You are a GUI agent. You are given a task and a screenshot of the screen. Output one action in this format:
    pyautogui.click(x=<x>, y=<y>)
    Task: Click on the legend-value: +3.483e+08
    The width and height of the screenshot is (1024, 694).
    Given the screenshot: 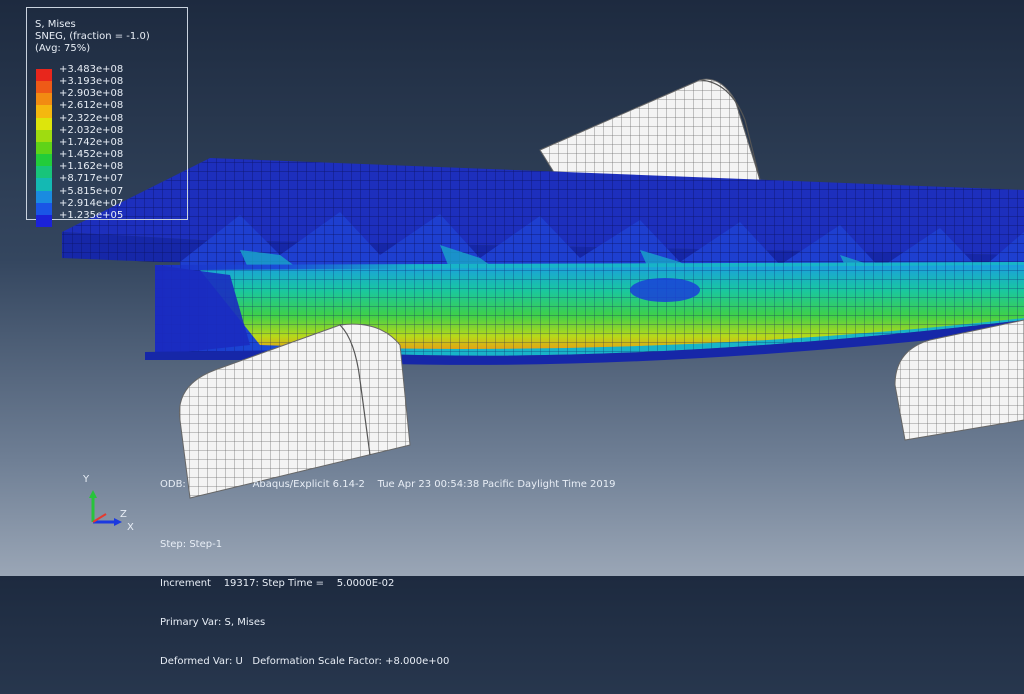 What is the action you would take?
    pyautogui.click(x=91, y=69)
    